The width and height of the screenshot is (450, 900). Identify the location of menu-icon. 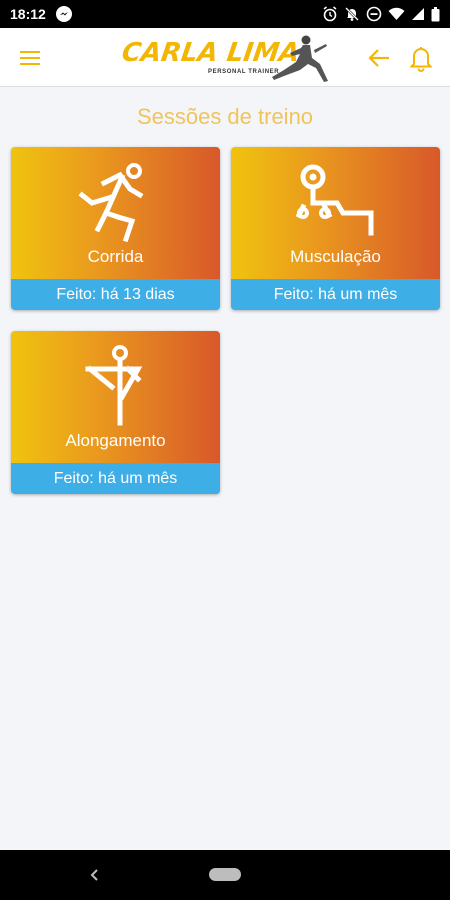
(30, 58).